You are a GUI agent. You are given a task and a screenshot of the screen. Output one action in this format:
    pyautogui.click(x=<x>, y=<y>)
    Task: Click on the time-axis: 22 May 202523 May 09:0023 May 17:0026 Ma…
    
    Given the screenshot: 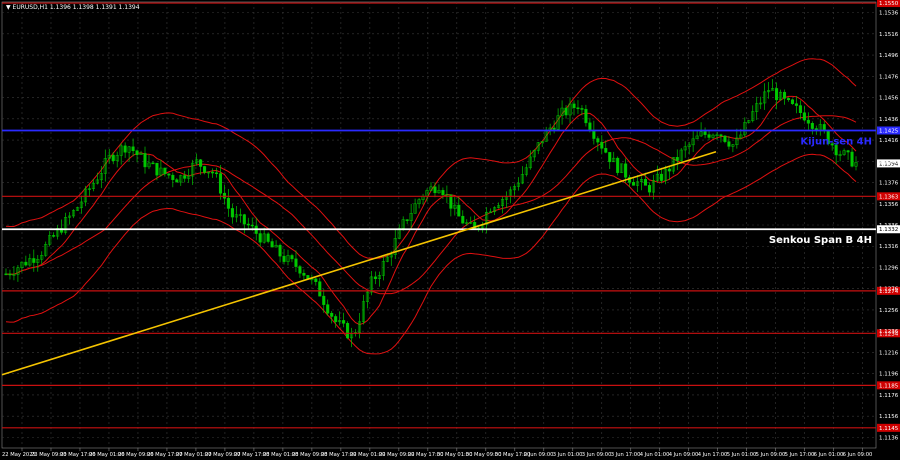 What is the action you would take?
    pyautogui.click(x=437, y=453)
    